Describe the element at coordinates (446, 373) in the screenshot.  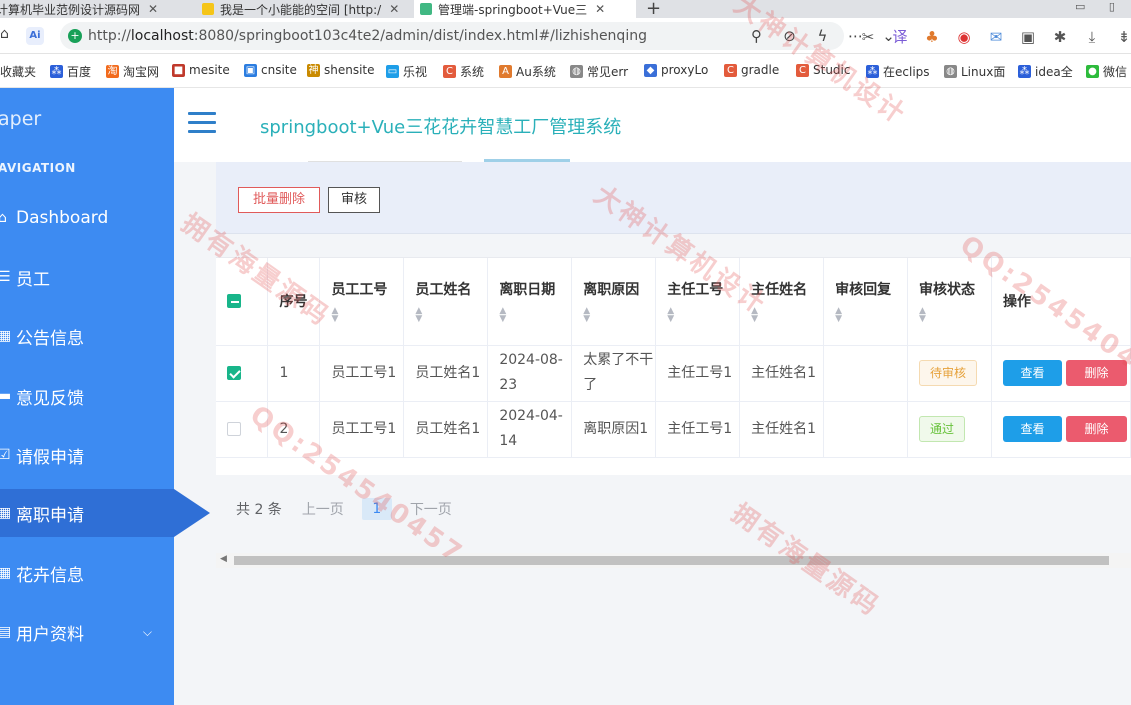
I see `table-cell: 员工姓名1` at that location.